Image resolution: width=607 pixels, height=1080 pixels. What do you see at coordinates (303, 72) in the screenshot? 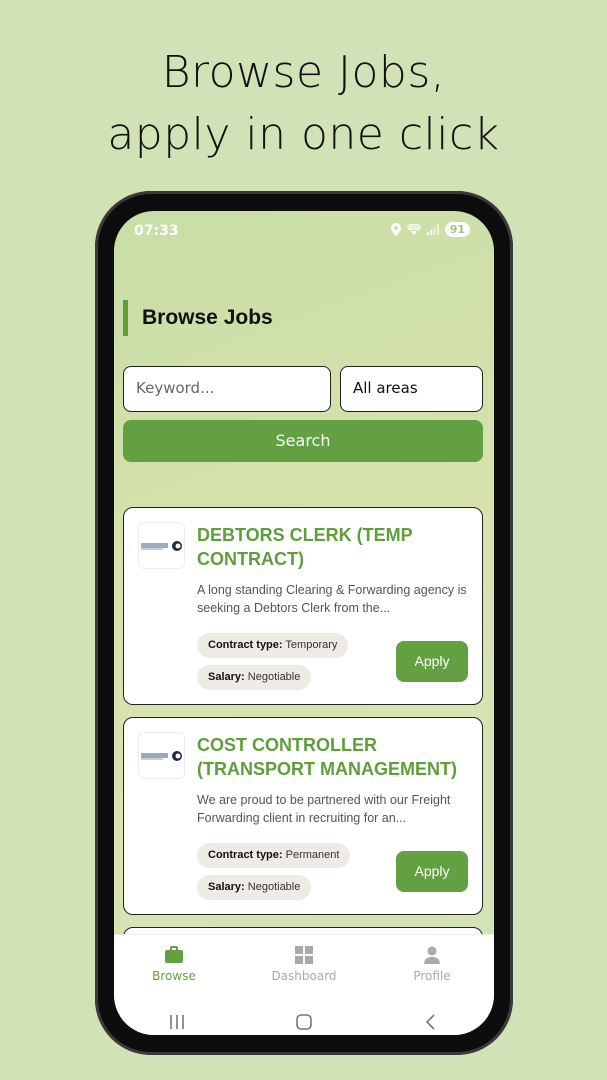
I see `headline-line-1: Browse Jobs,` at bounding box center [303, 72].